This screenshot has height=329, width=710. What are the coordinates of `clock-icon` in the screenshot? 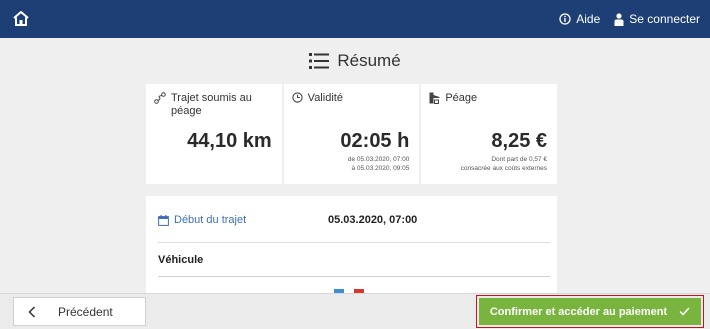 It's located at (297, 97).